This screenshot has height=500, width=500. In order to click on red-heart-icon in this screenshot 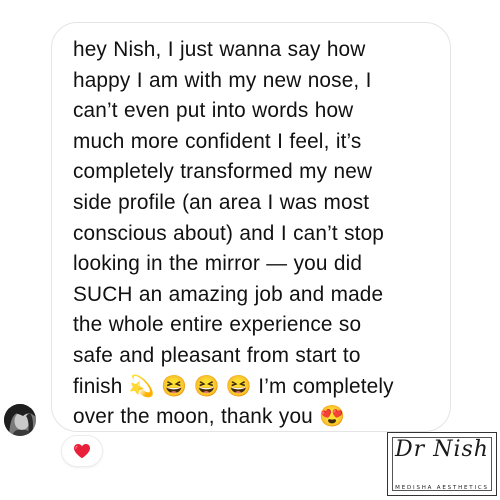, I will do `click(82, 451)`.